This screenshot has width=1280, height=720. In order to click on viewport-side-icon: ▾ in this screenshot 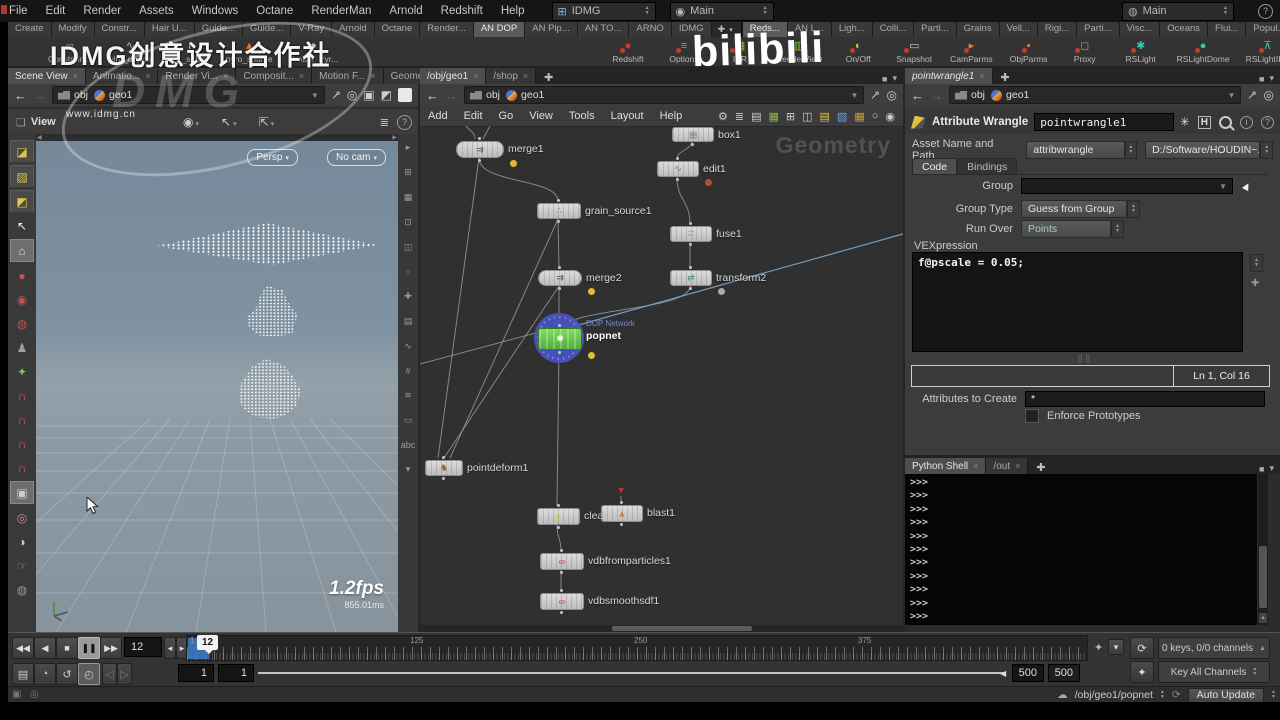, I will do `click(408, 469)`.